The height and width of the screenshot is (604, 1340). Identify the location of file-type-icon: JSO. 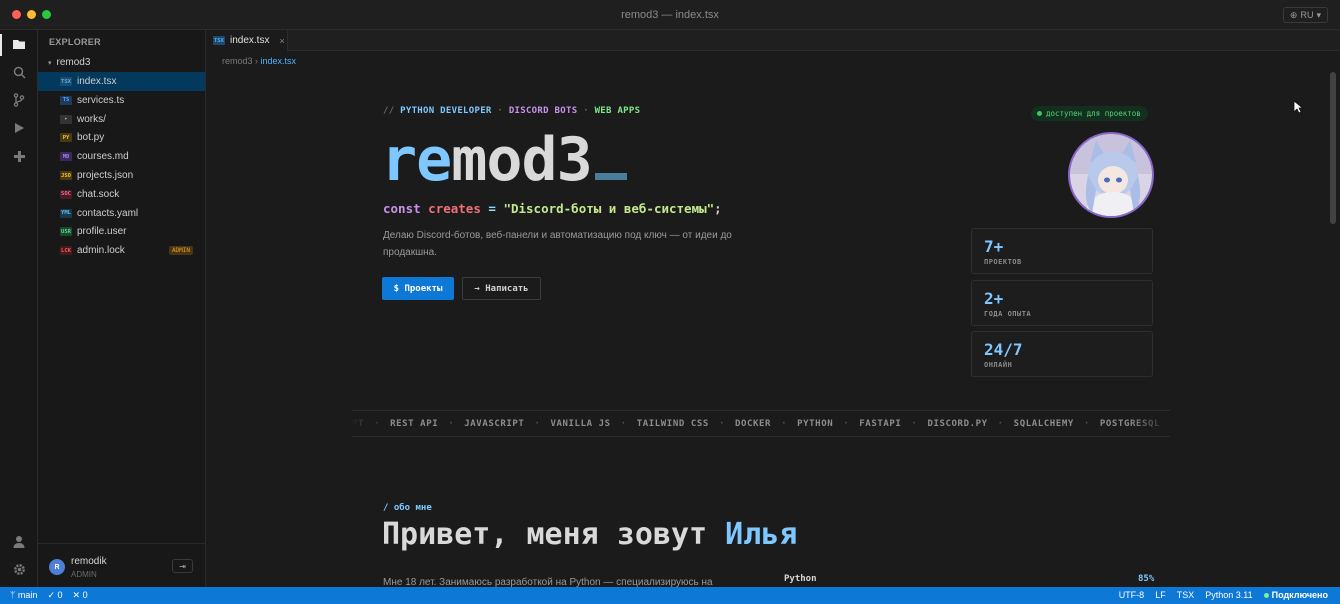
(66, 175).